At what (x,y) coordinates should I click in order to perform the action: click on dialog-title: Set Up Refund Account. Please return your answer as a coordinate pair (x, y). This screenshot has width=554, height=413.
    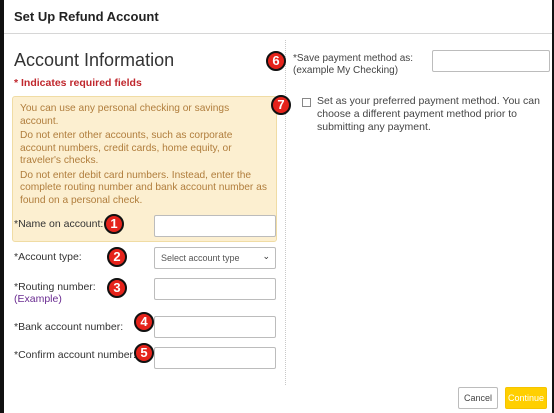
    Looking at the image, I should click on (86, 16).